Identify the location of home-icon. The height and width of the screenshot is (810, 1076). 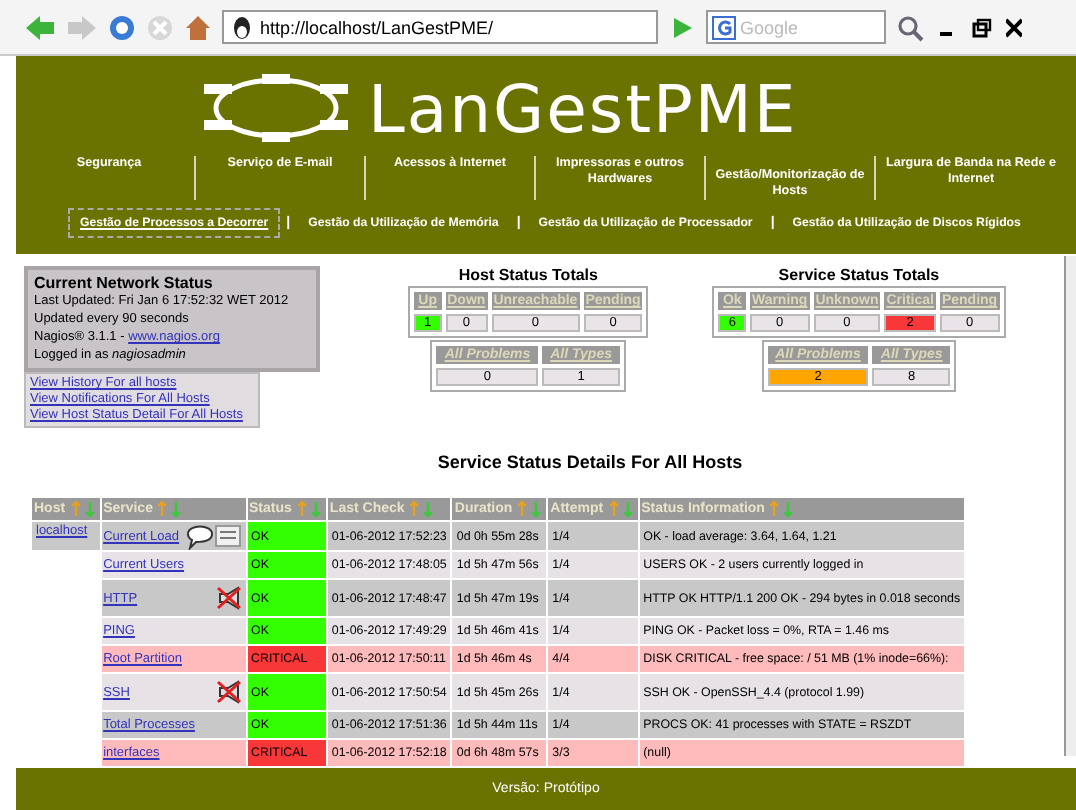
(198, 27).